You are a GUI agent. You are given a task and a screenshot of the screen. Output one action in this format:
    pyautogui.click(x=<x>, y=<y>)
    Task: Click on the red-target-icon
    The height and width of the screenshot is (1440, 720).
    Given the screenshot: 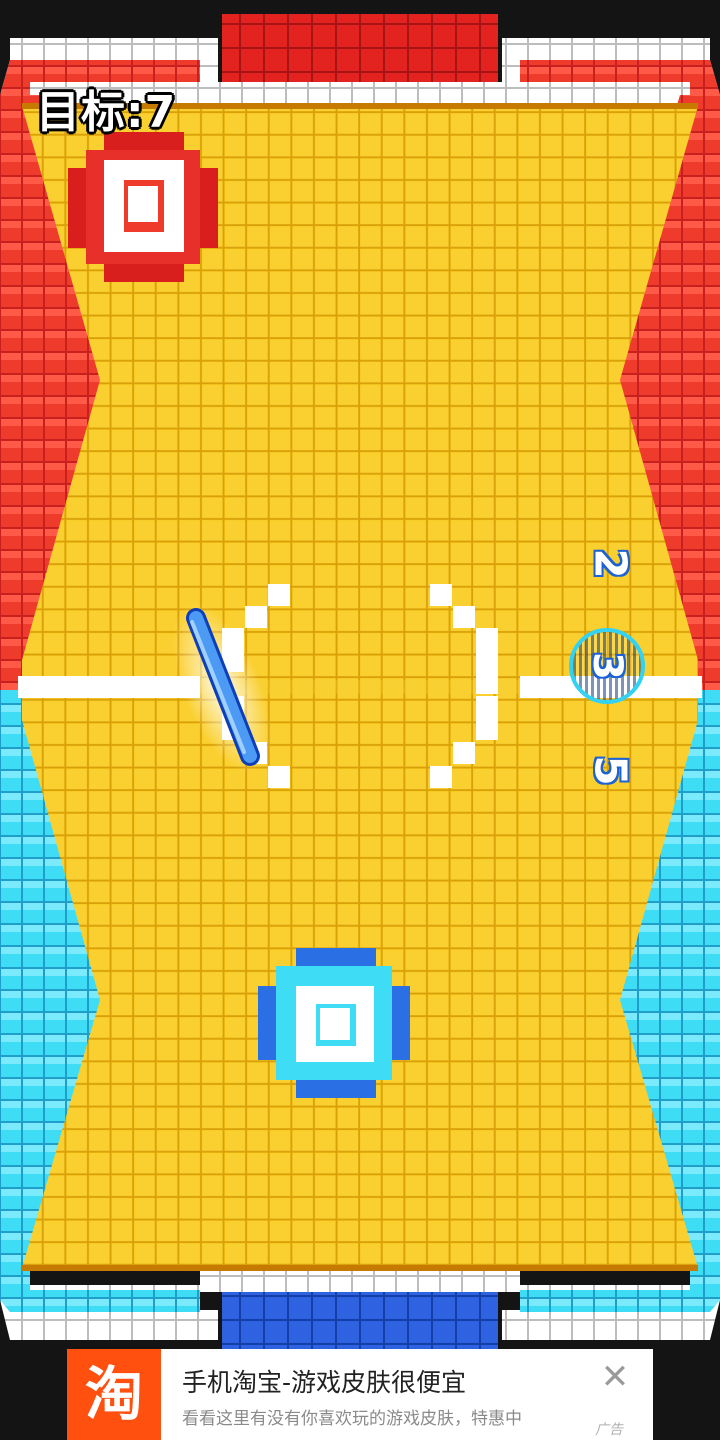 What is the action you would take?
    pyautogui.click(x=143, y=207)
    